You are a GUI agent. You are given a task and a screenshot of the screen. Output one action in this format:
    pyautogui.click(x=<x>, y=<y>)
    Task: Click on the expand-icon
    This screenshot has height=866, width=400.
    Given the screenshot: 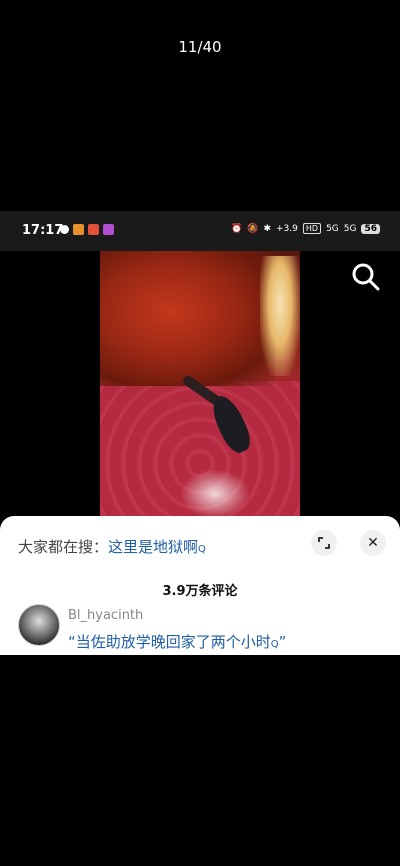 What is the action you would take?
    pyautogui.click(x=324, y=543)
    